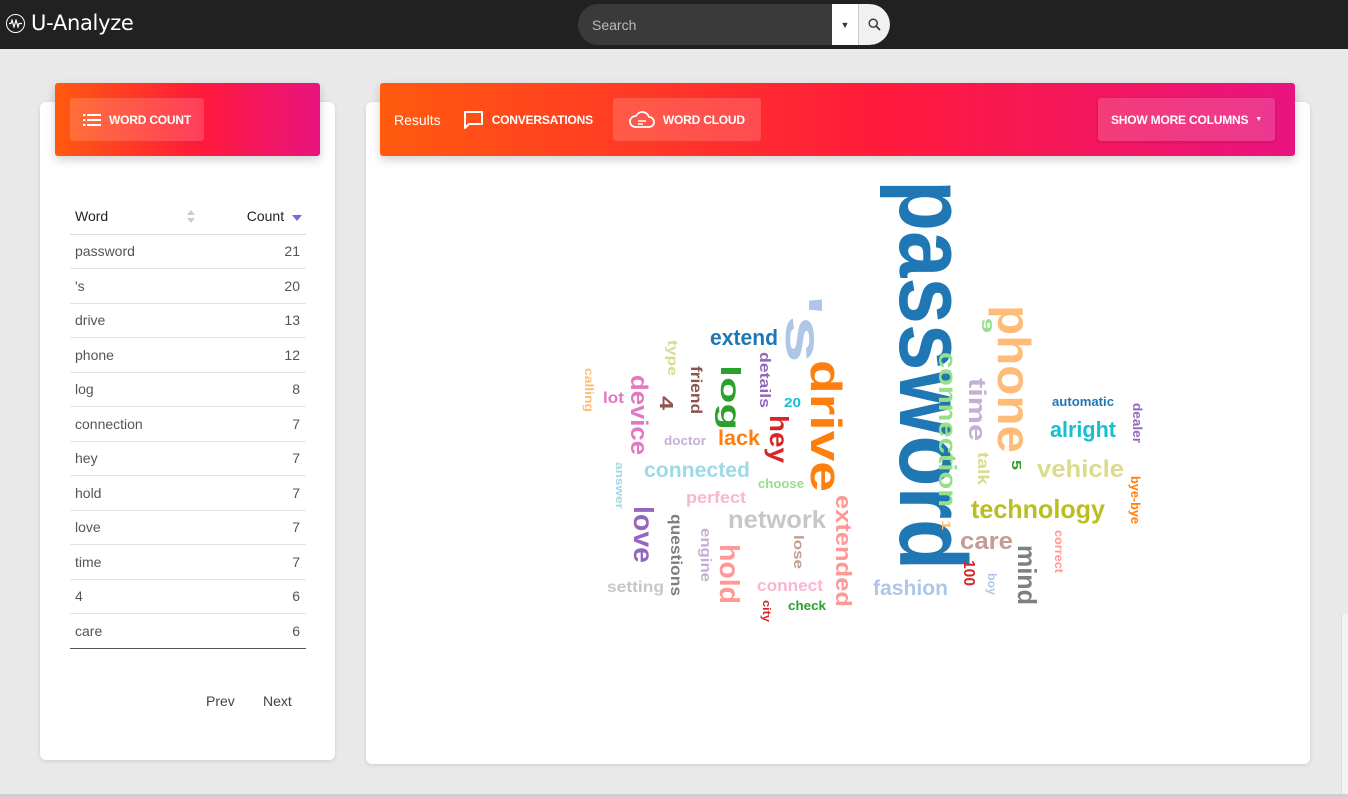 Image resolution: width=1348 pixels, height=797 pixels. I want to click on cloud-word: technology, so click(1038, 509).